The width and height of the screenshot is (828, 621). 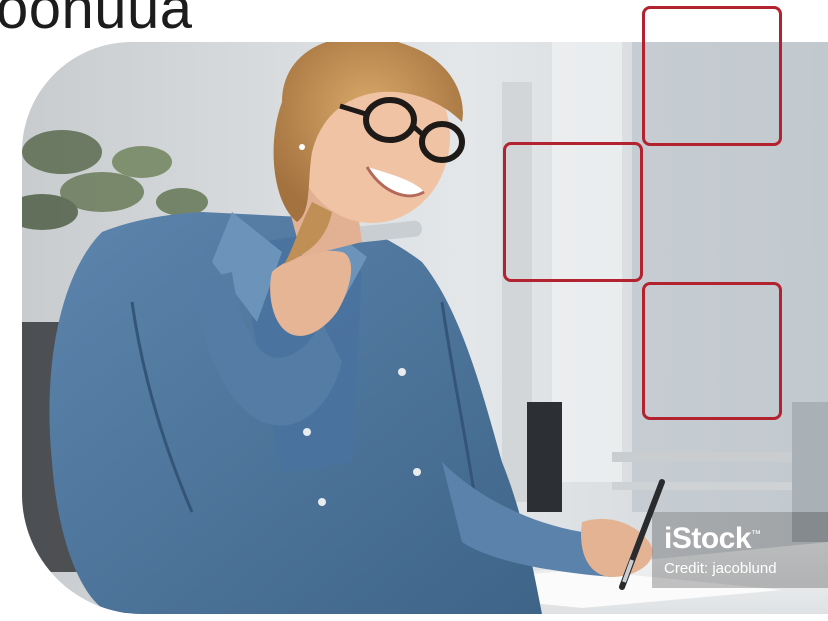 I want to click on istock-watermark: iStock™ Credit: jacoblund, so click(x=740, y=550).